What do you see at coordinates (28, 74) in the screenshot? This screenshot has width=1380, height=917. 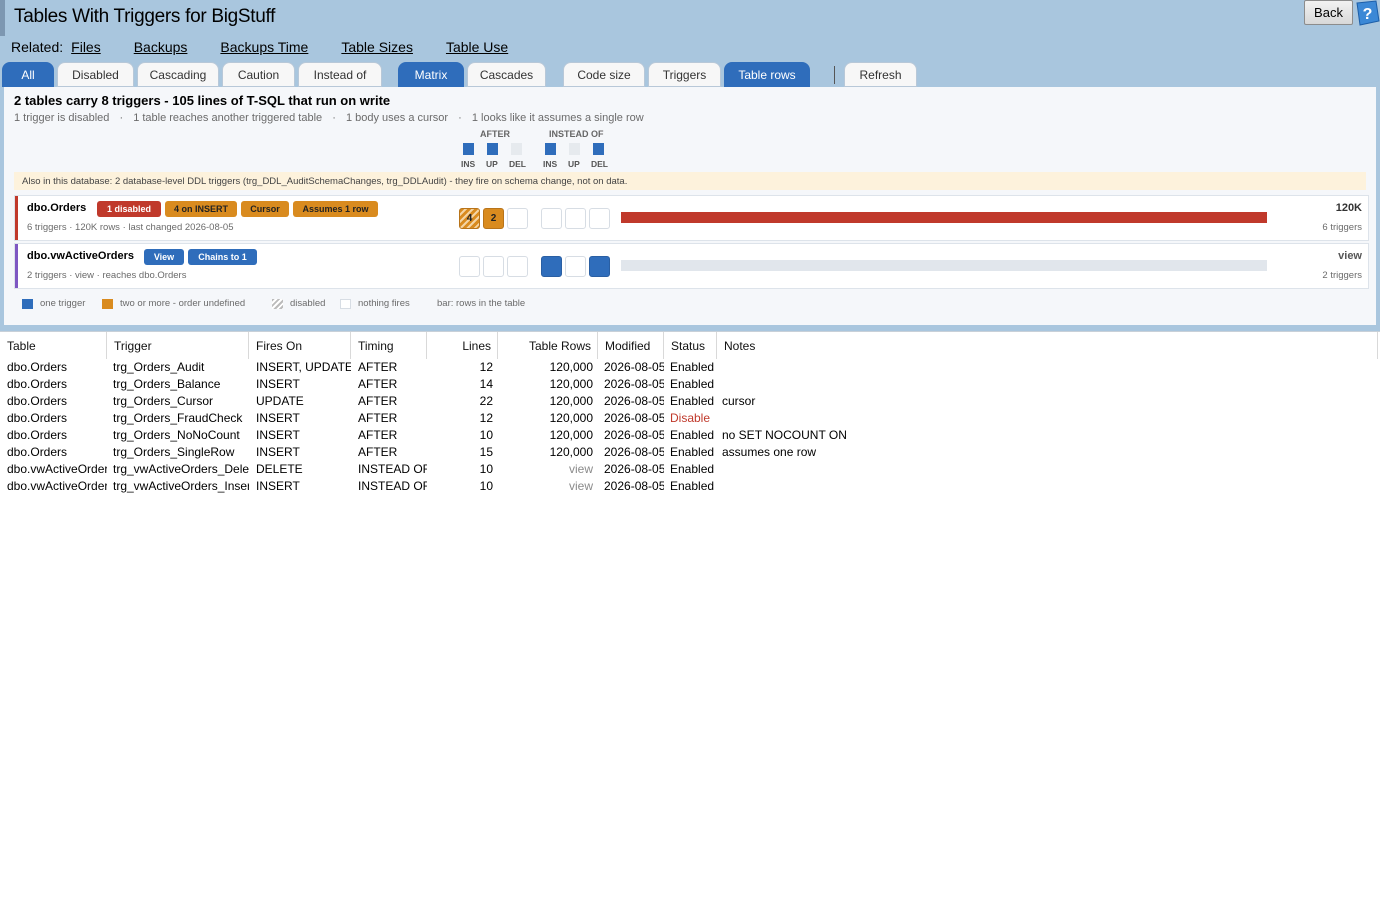 I see `filter-all: All` at bounding box center [28, 74].